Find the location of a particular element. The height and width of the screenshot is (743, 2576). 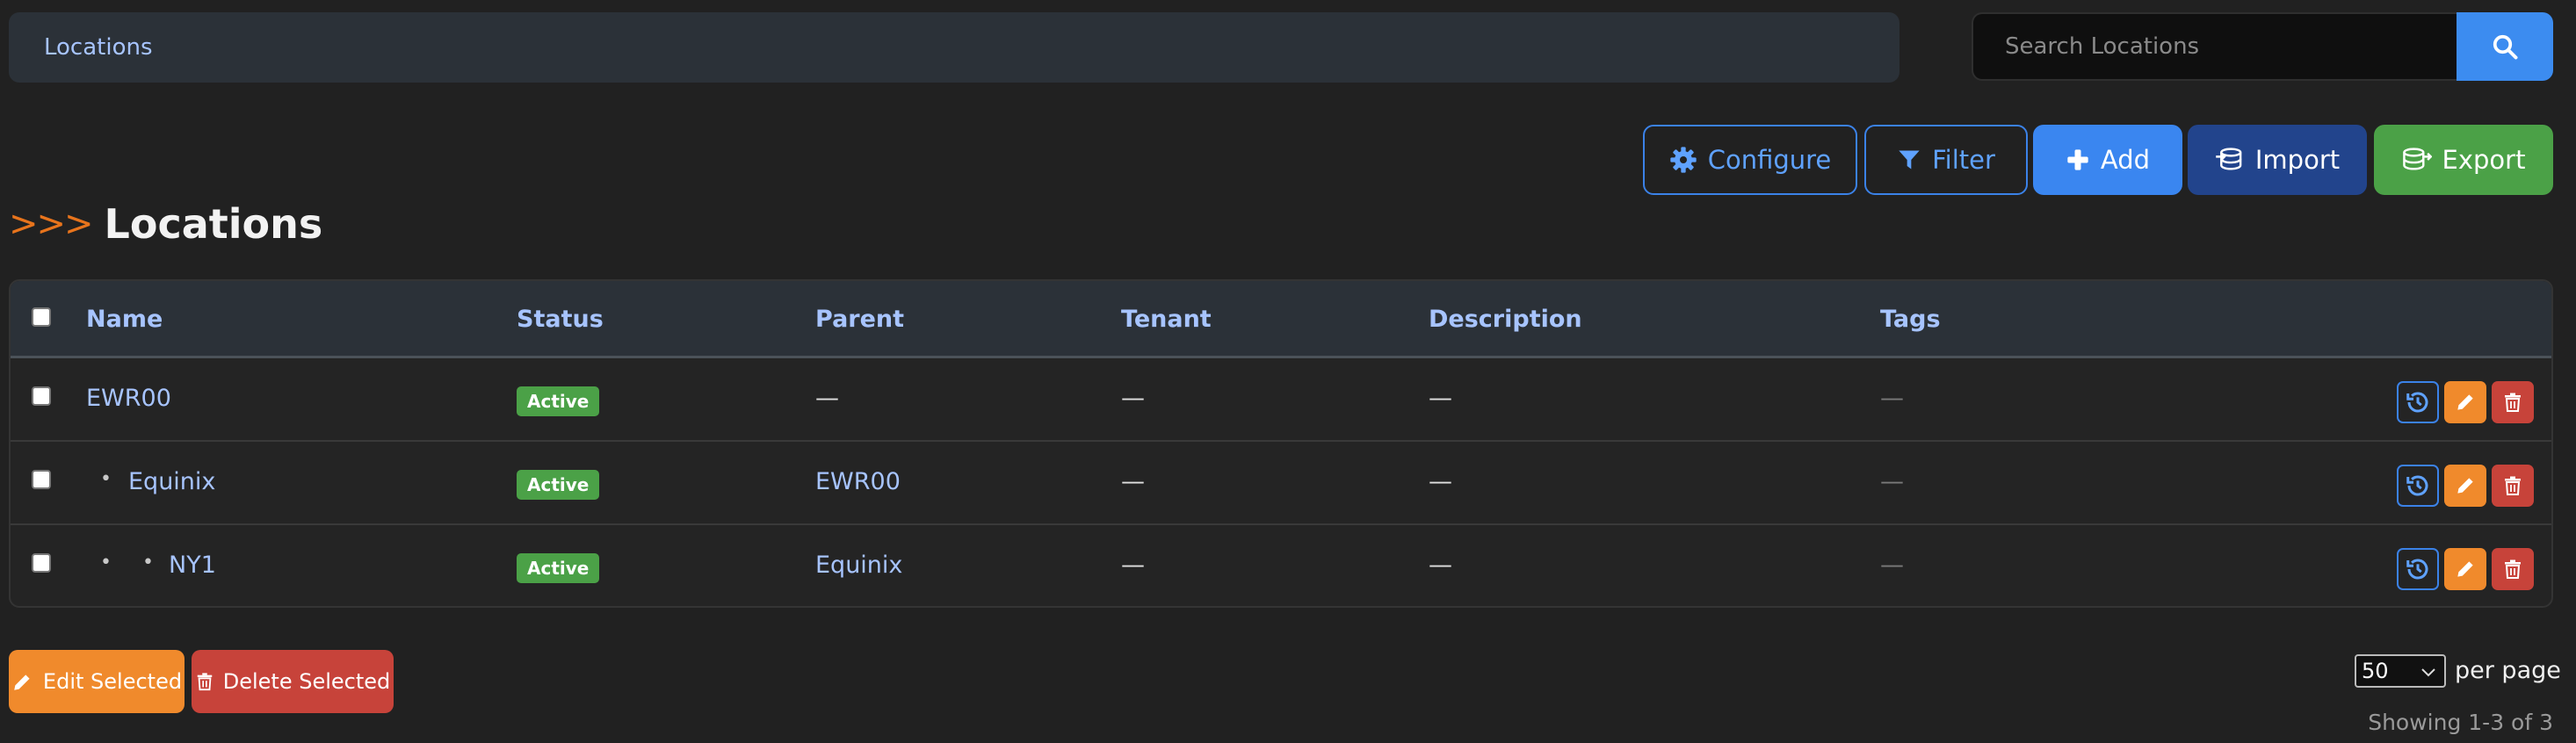

location-name-link: NY1 is located at coordinates (192, 565).